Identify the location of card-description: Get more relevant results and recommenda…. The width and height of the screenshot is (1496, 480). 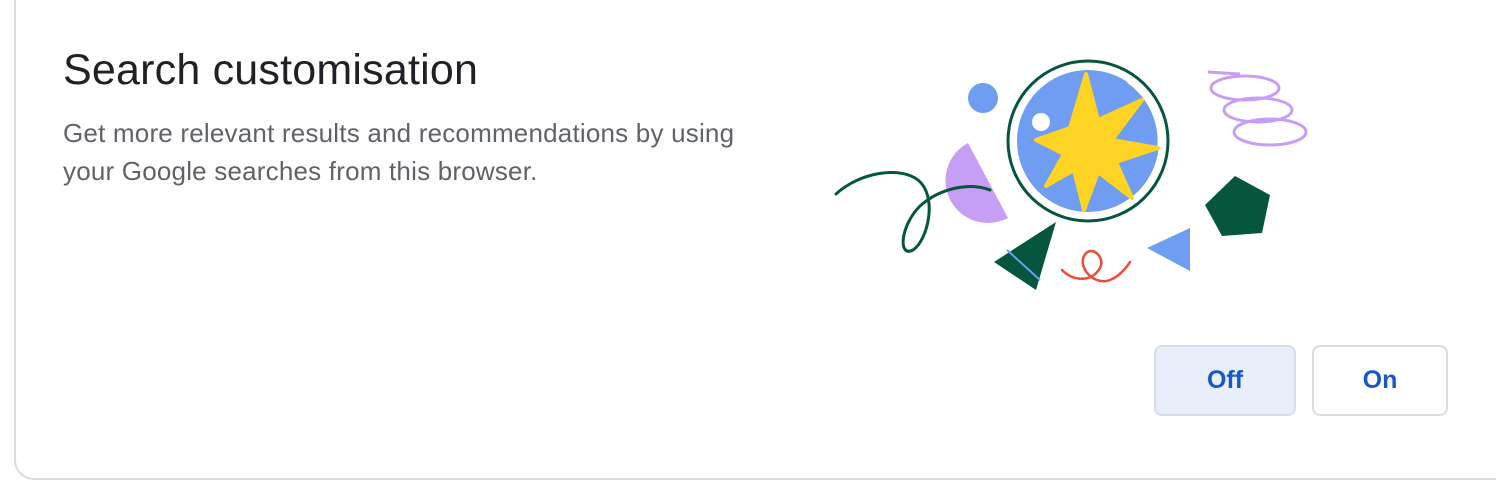
(399, 152).